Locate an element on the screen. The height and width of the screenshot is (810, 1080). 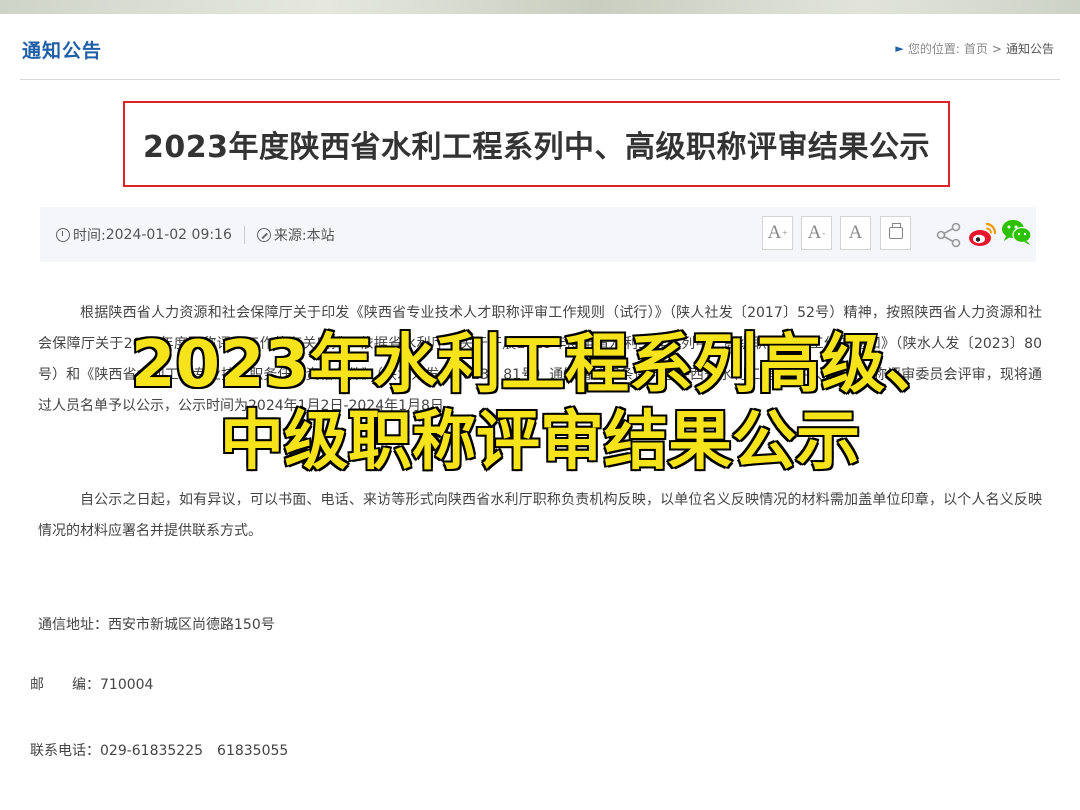
font-default-glyph: A is located at coordinates (855, 232).